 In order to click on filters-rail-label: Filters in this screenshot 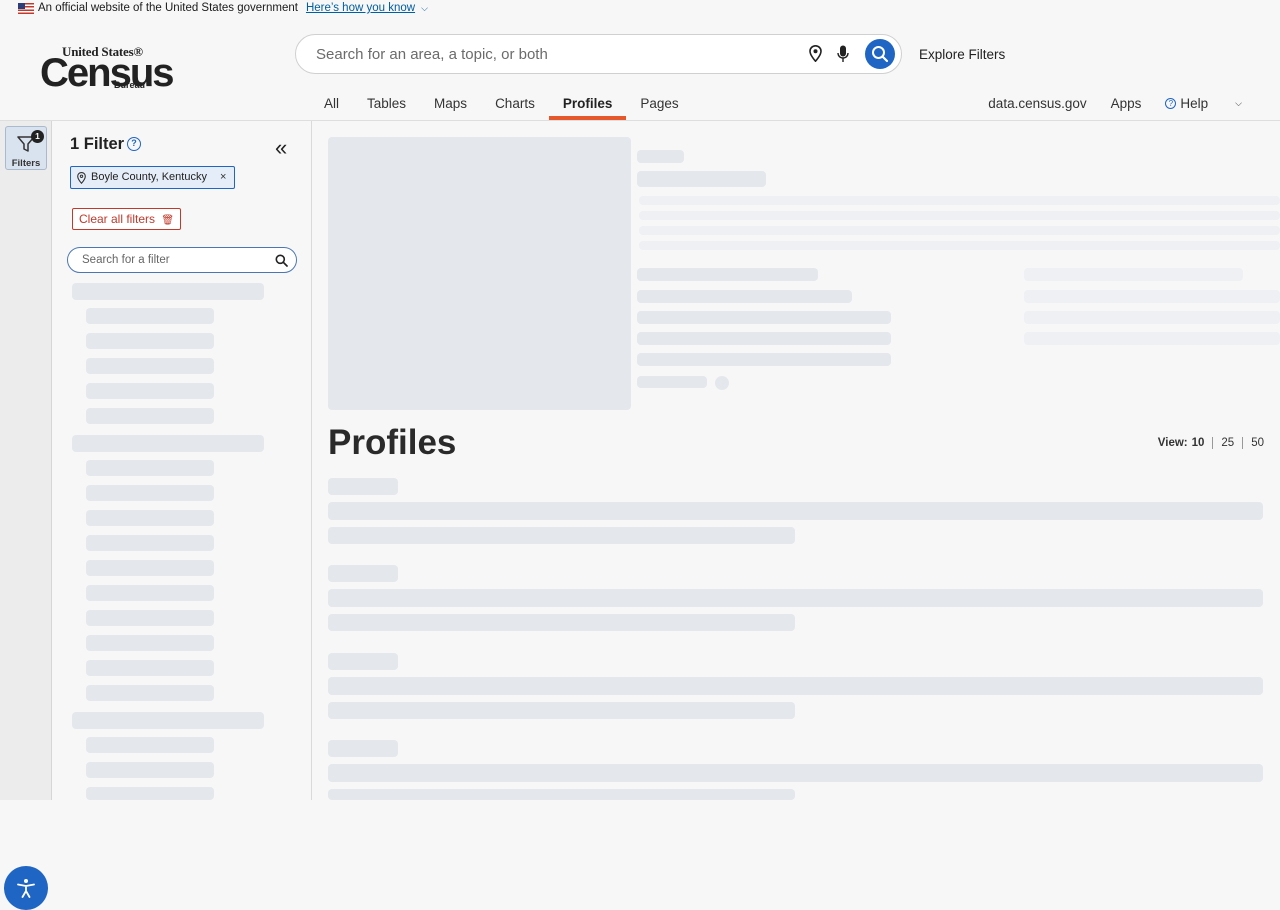, I will do `click(26, 163)`.